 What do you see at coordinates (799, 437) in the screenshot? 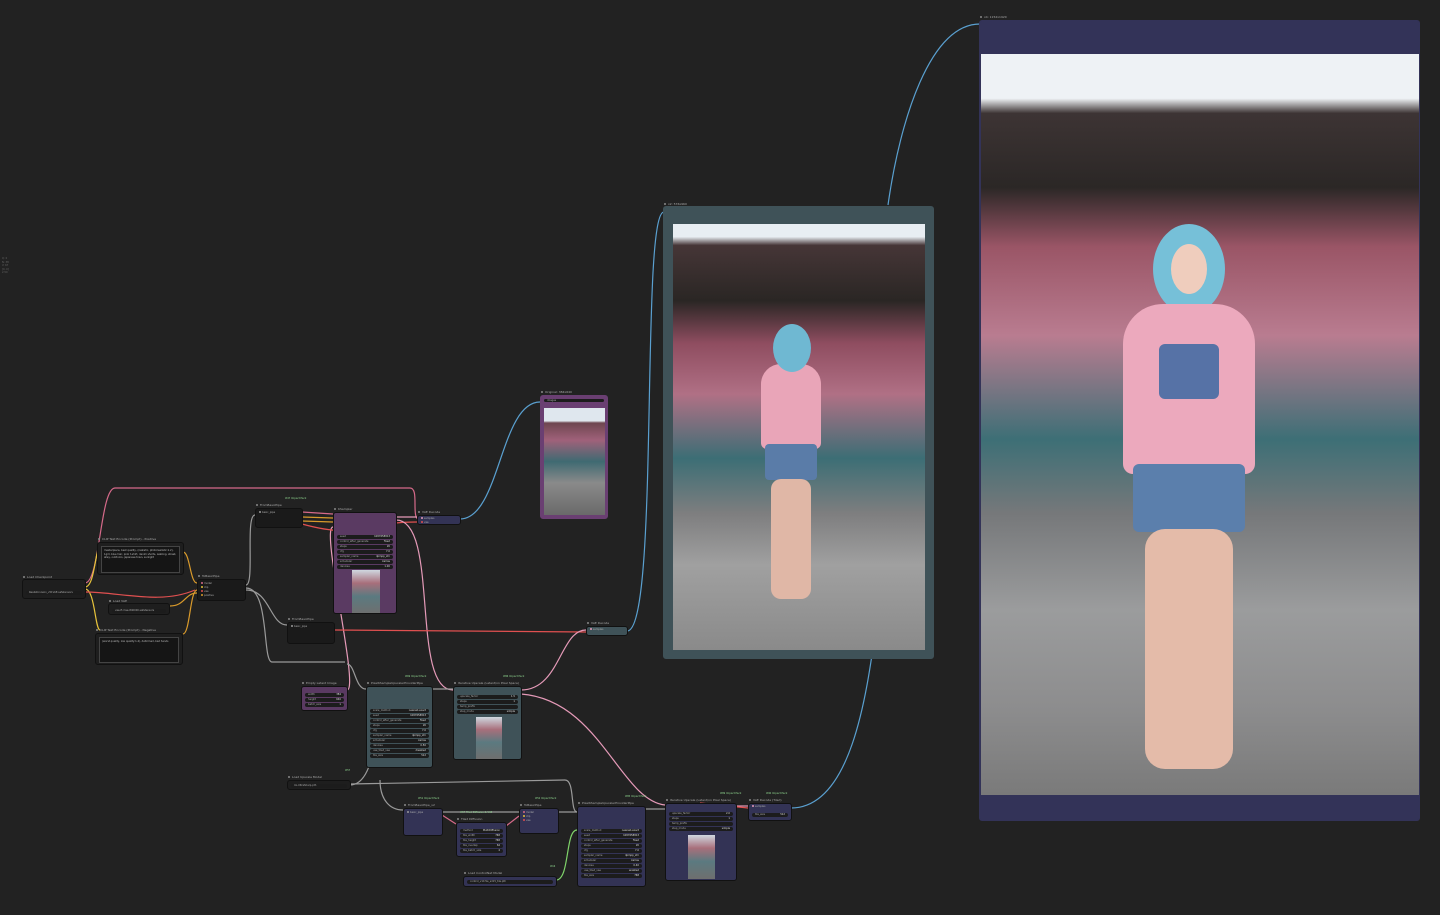
I see `mid-image-thumb` at bounding box center [799, 437].